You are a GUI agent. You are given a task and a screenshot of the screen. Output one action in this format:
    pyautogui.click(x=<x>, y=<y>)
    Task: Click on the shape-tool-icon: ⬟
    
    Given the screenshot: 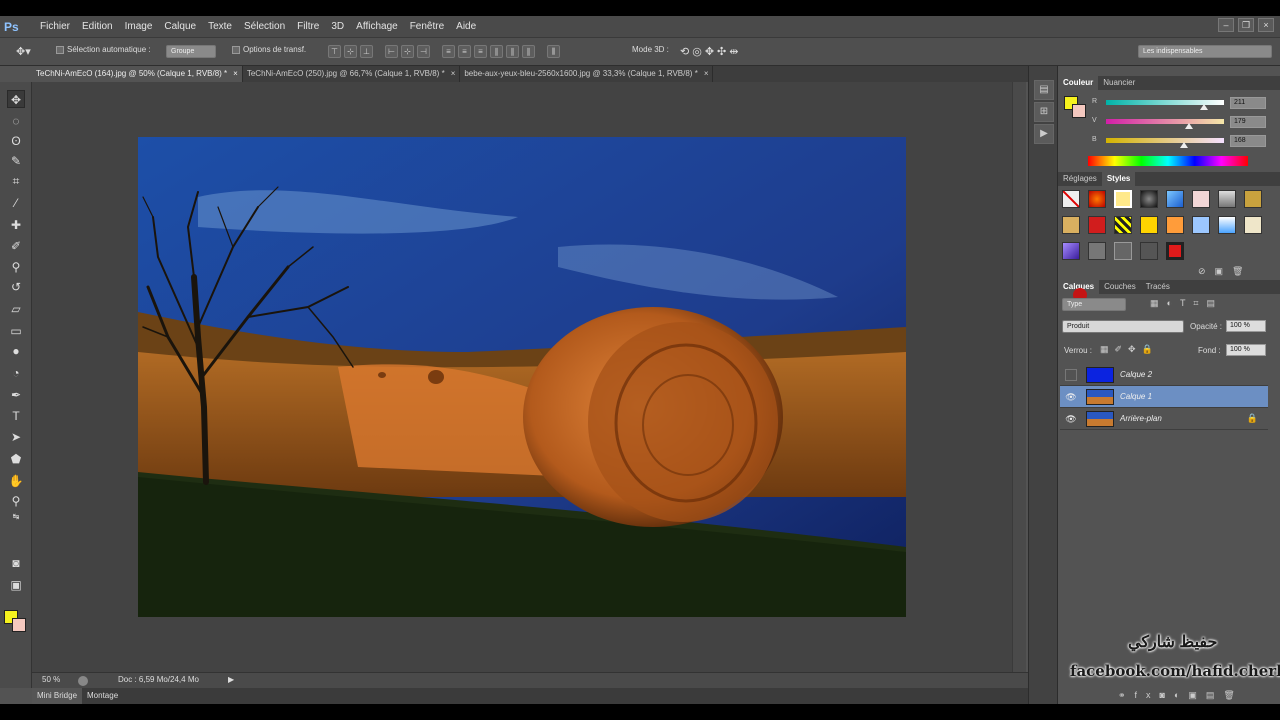 What is the action you would take?
    pyautogui.click(x=16, y=459)
    